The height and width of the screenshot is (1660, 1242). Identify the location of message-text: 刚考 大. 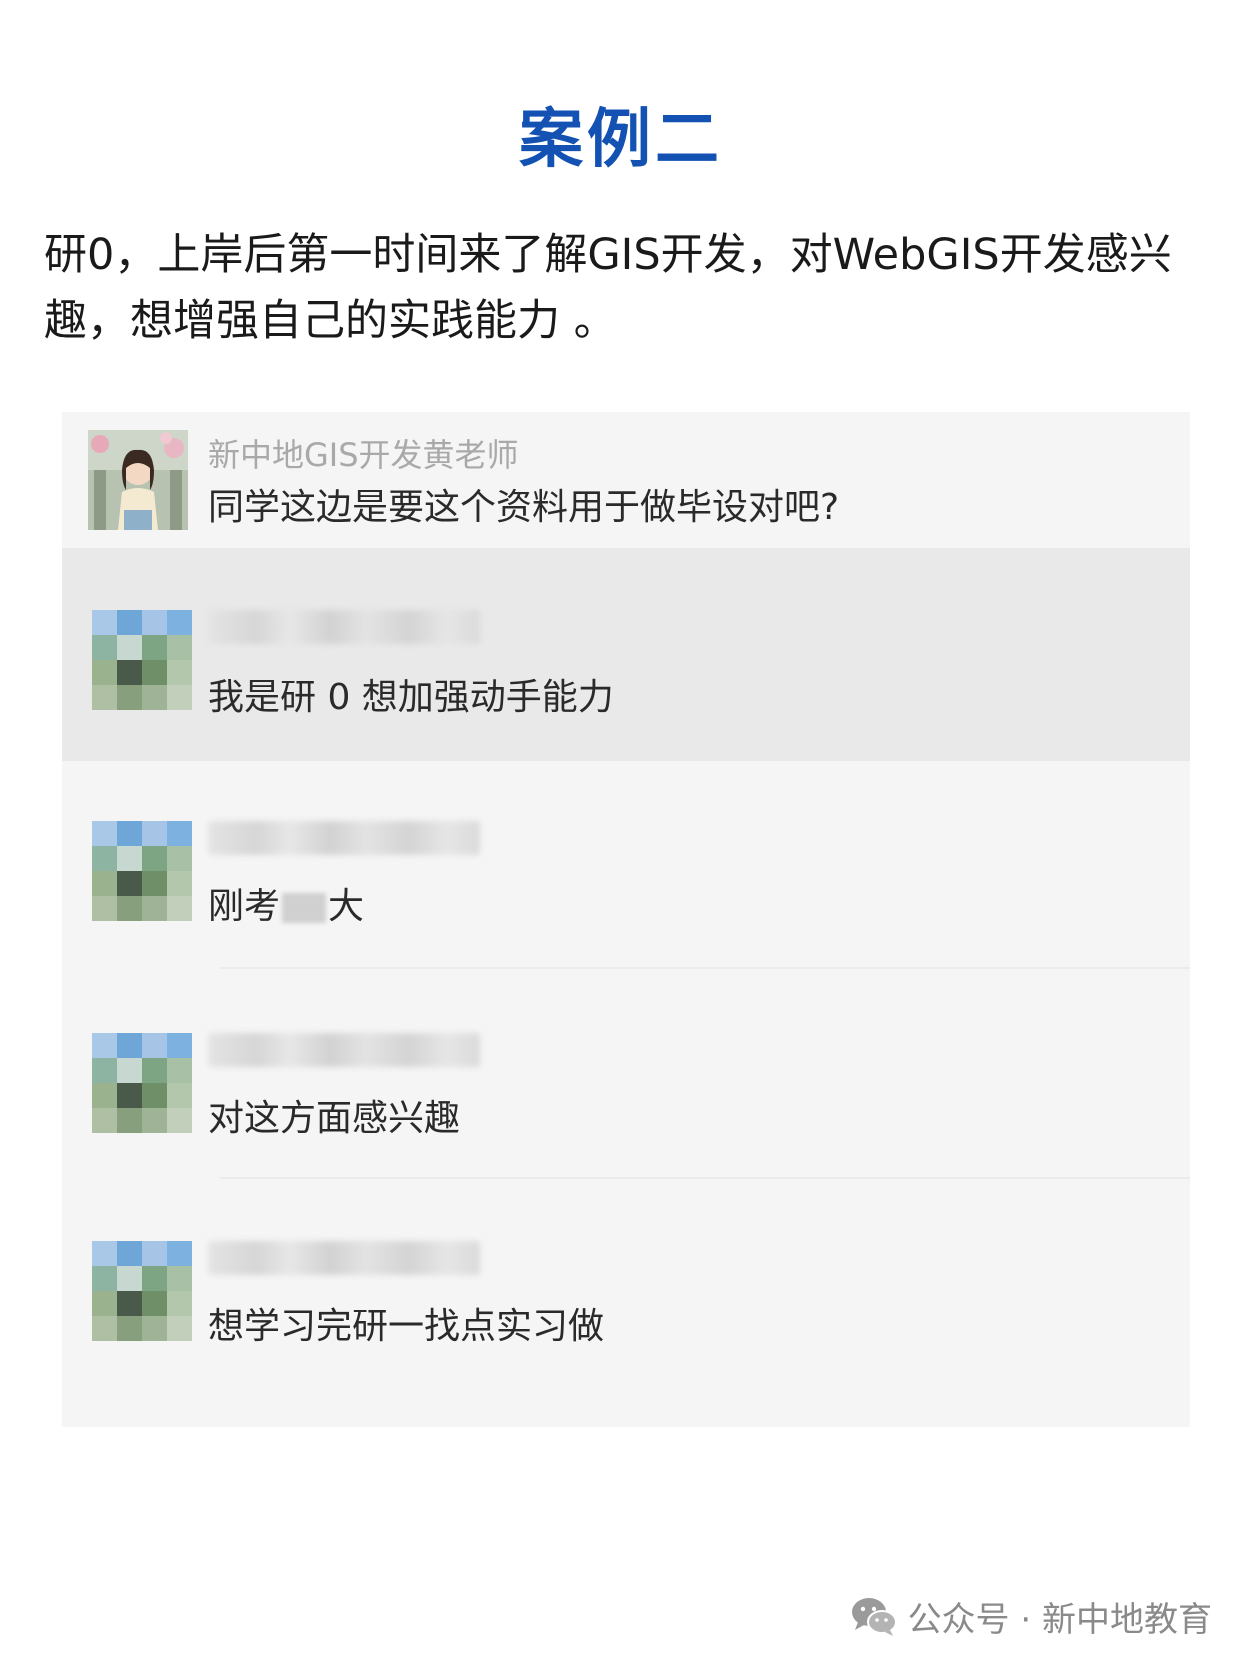
(286, 903).